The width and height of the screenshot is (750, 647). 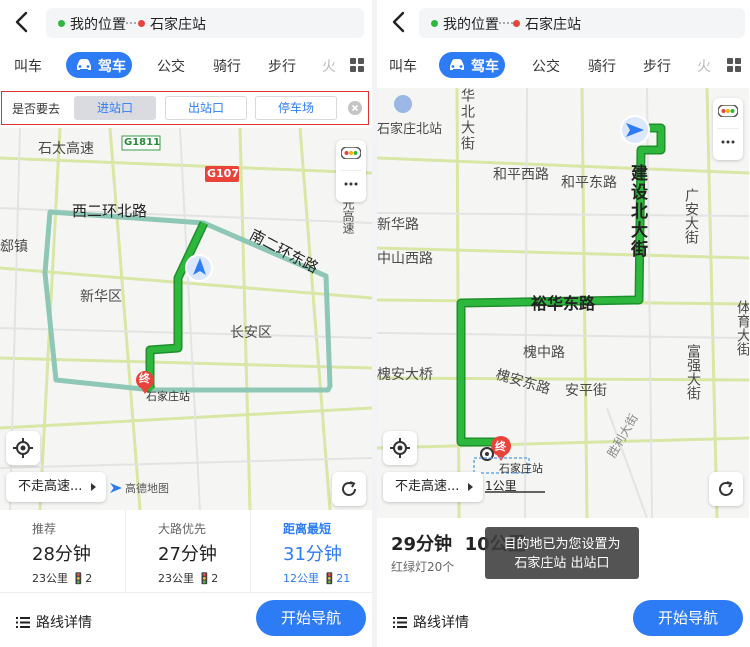 What do you see at coordinates (64, 623) in the screenshot?
I see `route-details-label: 路线详情` at bounding box center [64, 623].